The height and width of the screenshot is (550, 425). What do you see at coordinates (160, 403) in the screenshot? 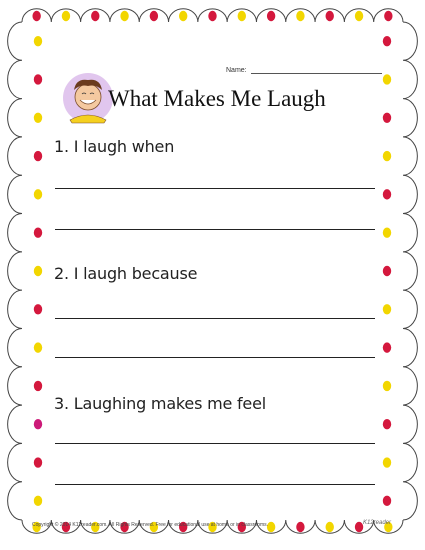
I see `question-3-prompt: 3. Laughing makes me feel` at bounding box center [160, 403].